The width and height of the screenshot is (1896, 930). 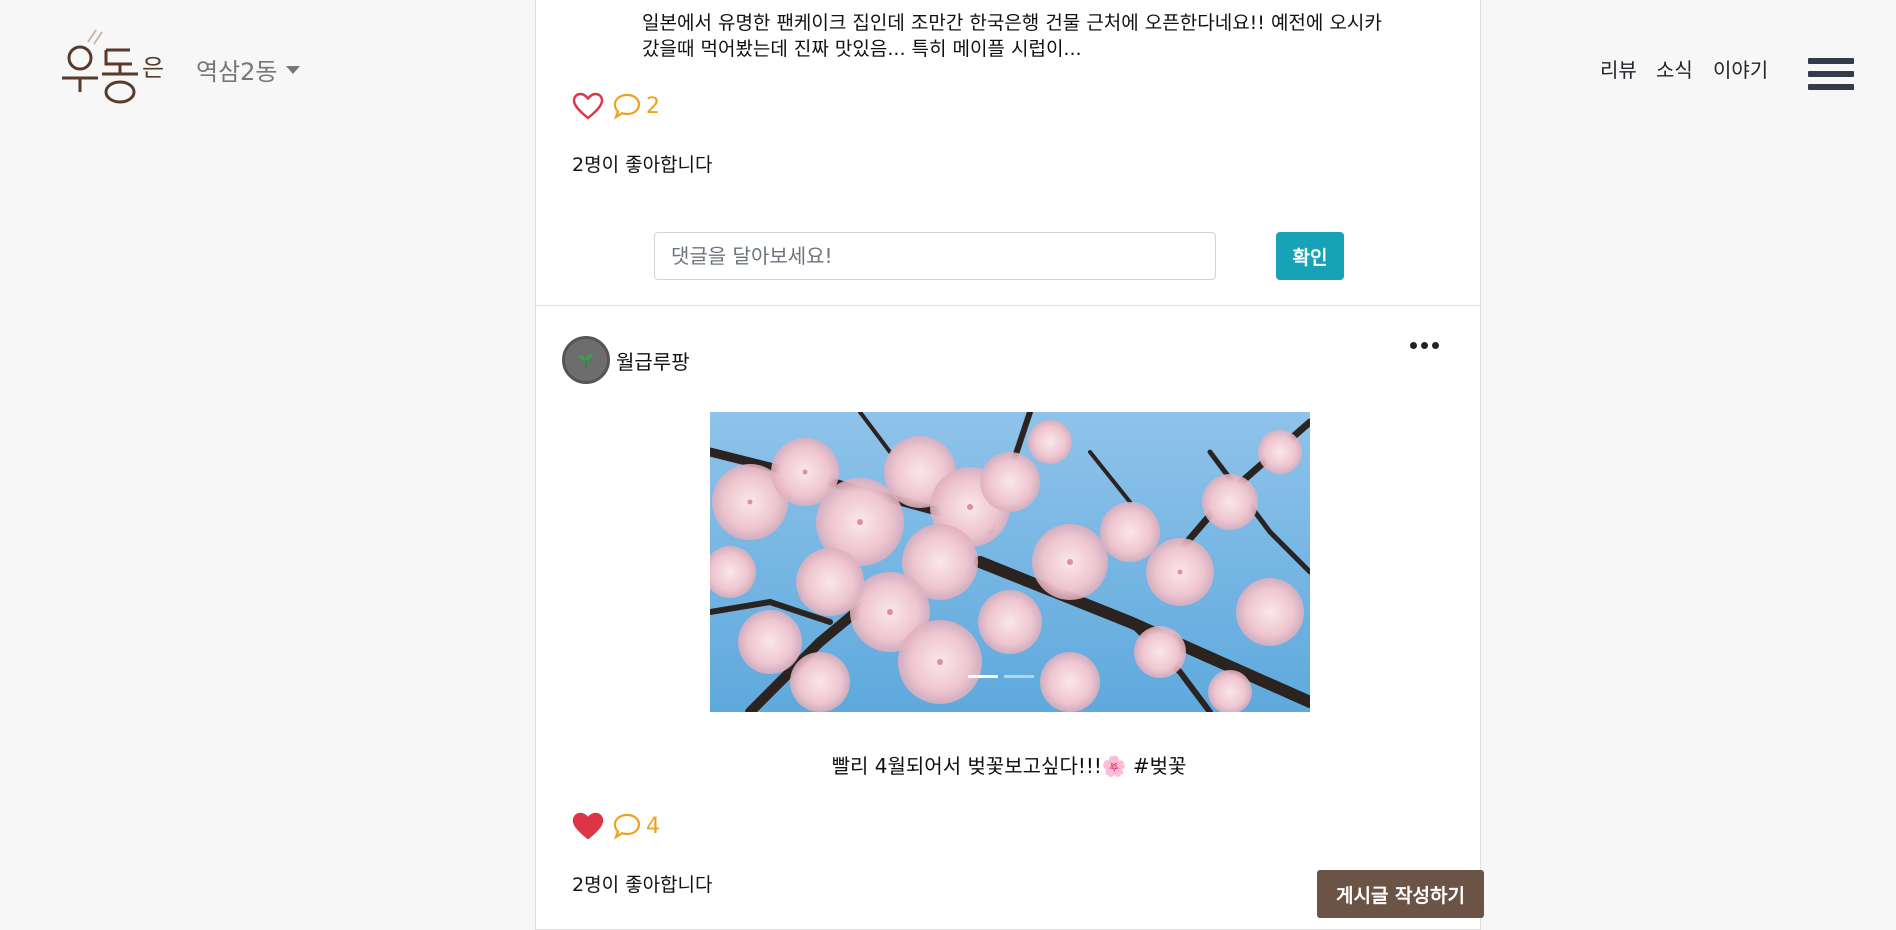 I want to click on post-image, so click(x=1010, y=562).